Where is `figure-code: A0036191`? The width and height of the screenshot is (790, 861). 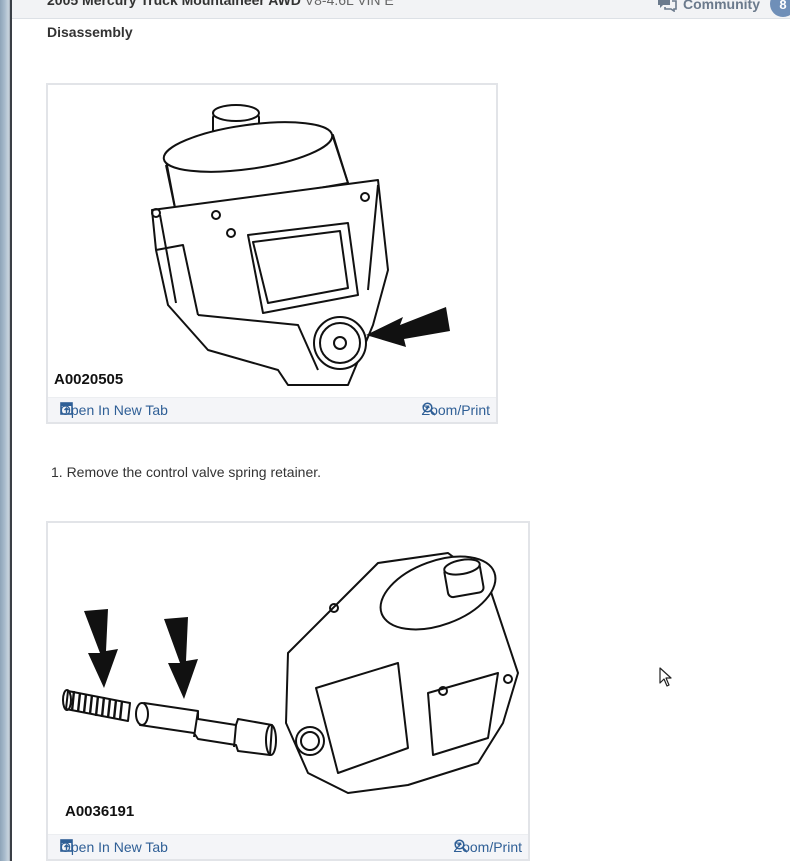
figure-code: A0036191 is located at coordinates (100, 811).